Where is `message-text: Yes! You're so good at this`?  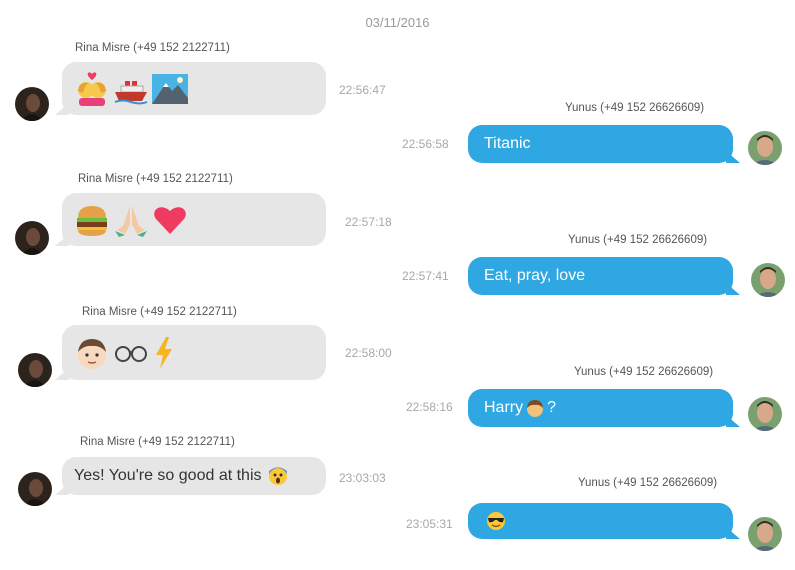 message-text: Yes! You're so good at this is located at coordinates (168, 475).